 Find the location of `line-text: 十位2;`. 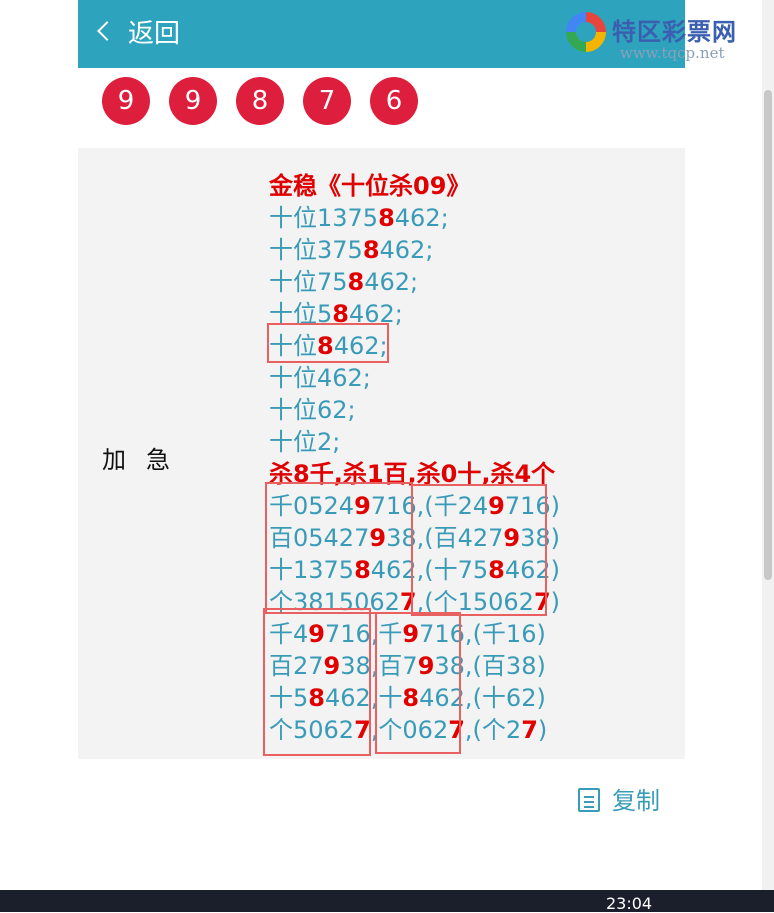

line-text: 十位2; is located at coordinates (305, 442).